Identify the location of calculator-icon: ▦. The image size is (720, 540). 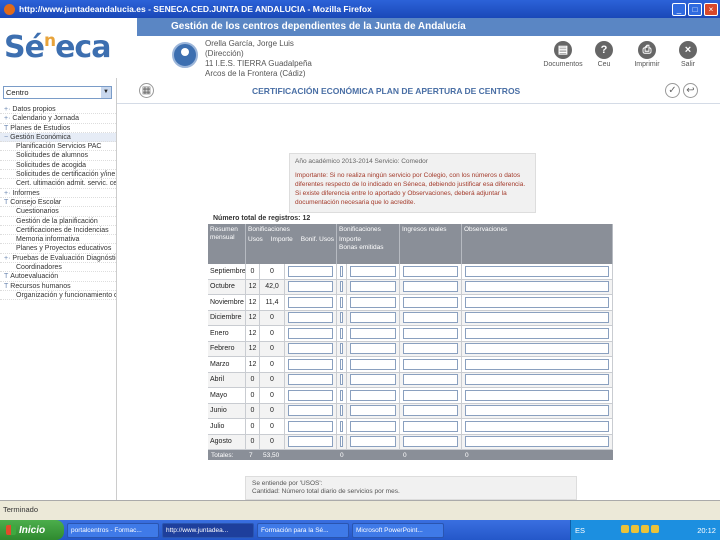
(146, 90).